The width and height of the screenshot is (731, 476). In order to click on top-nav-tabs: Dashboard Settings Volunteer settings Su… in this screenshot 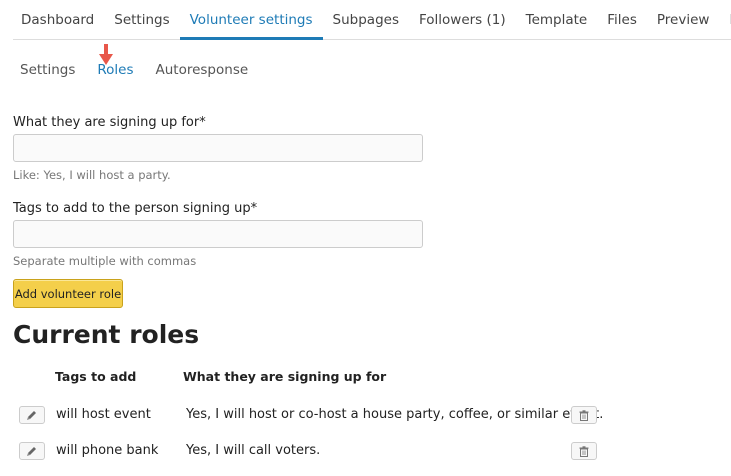, I will do `click(372, 20)`.